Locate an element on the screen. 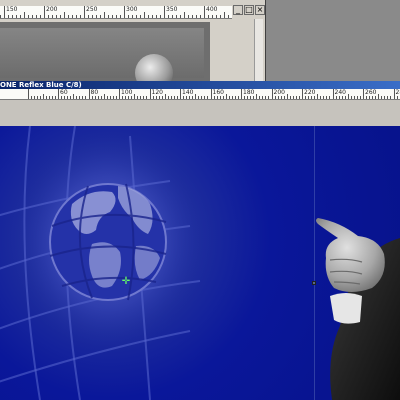  pasteboard-gutter is located at coordinates (200, 115).